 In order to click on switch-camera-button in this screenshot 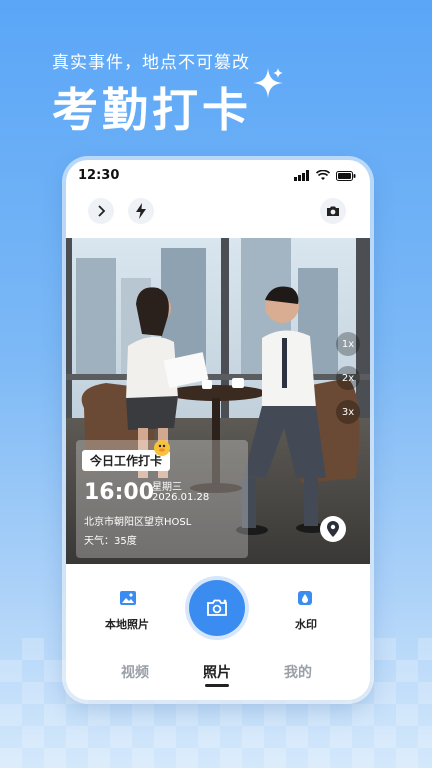, I will do `click(333, 211)`.